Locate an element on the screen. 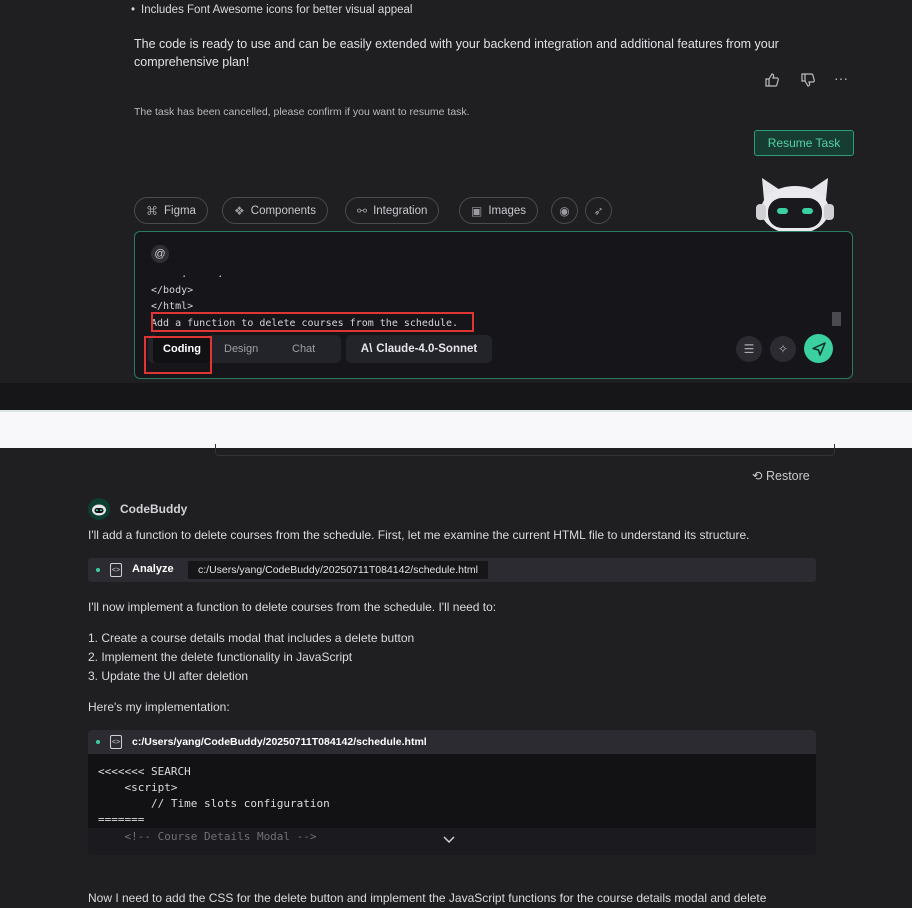 Image resolution: width=912 pixels, height=908 pixels. rocket-icon: ➶ is located at coordinates (598, 210).